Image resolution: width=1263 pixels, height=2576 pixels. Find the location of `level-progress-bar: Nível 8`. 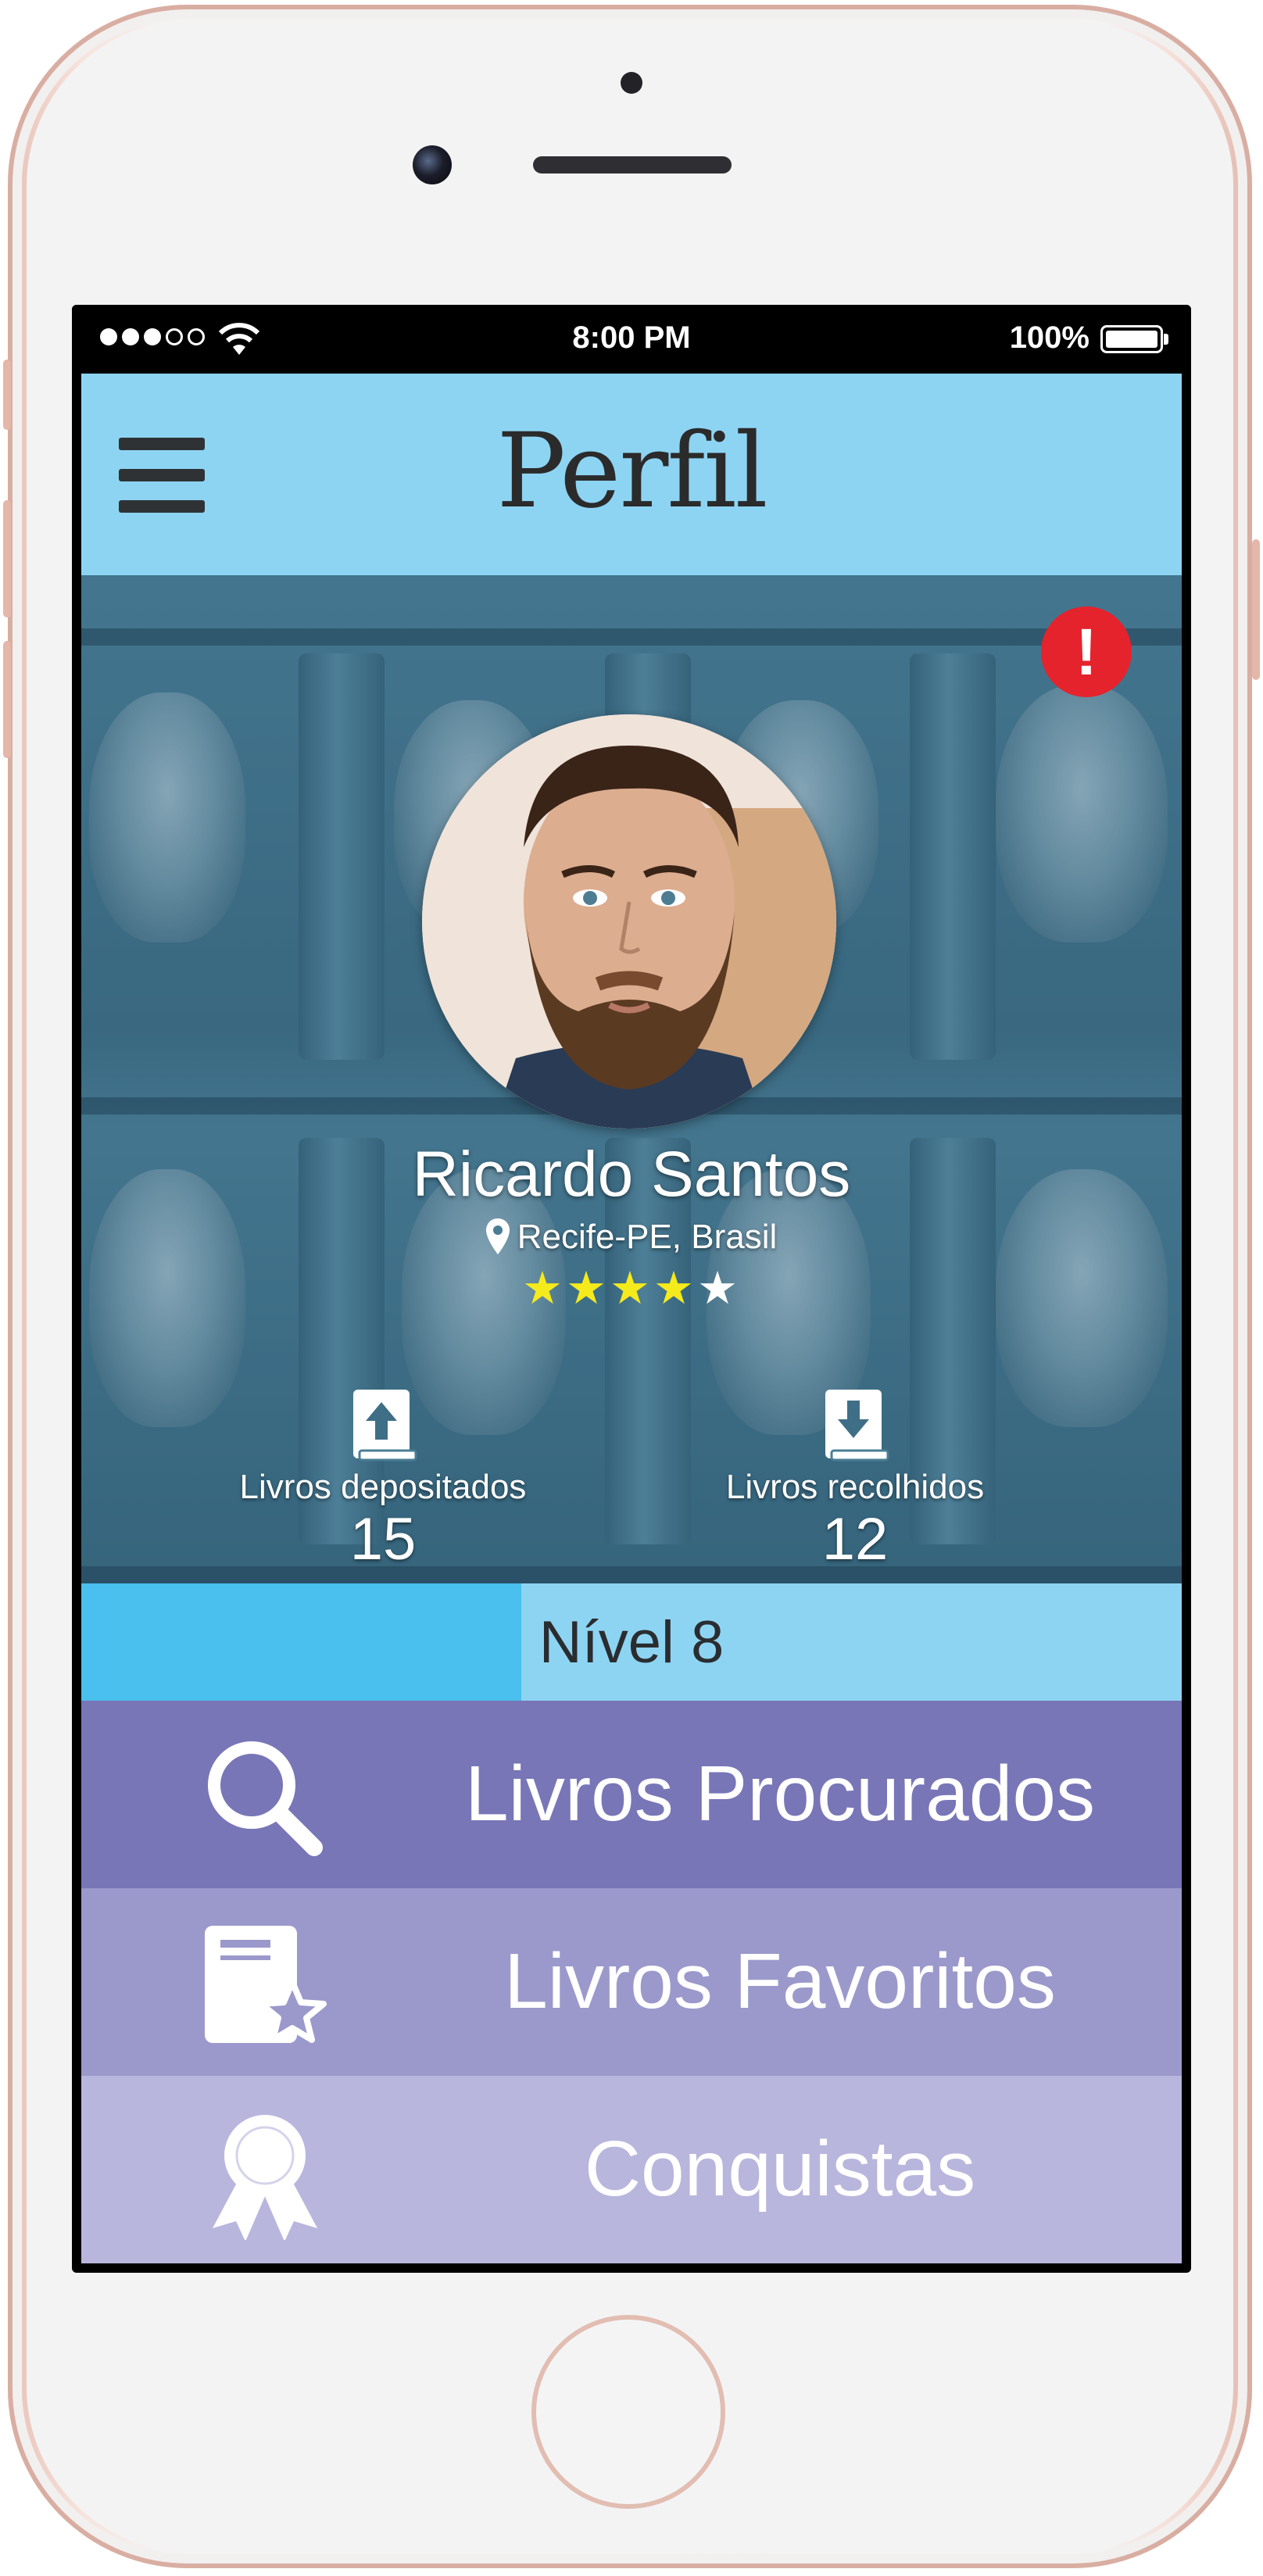

level-progress-bar: Nível 8 is located at coordinates (631, 1642).